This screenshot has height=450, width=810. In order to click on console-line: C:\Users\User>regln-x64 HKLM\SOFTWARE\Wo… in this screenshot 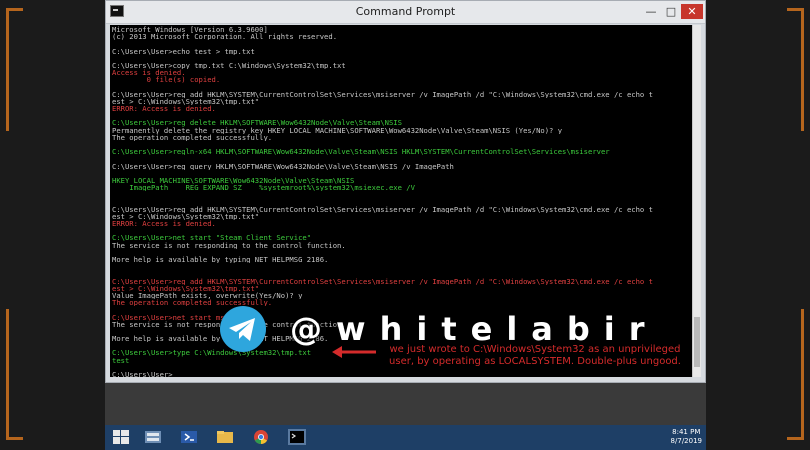, I will do `click(361, 152)`.